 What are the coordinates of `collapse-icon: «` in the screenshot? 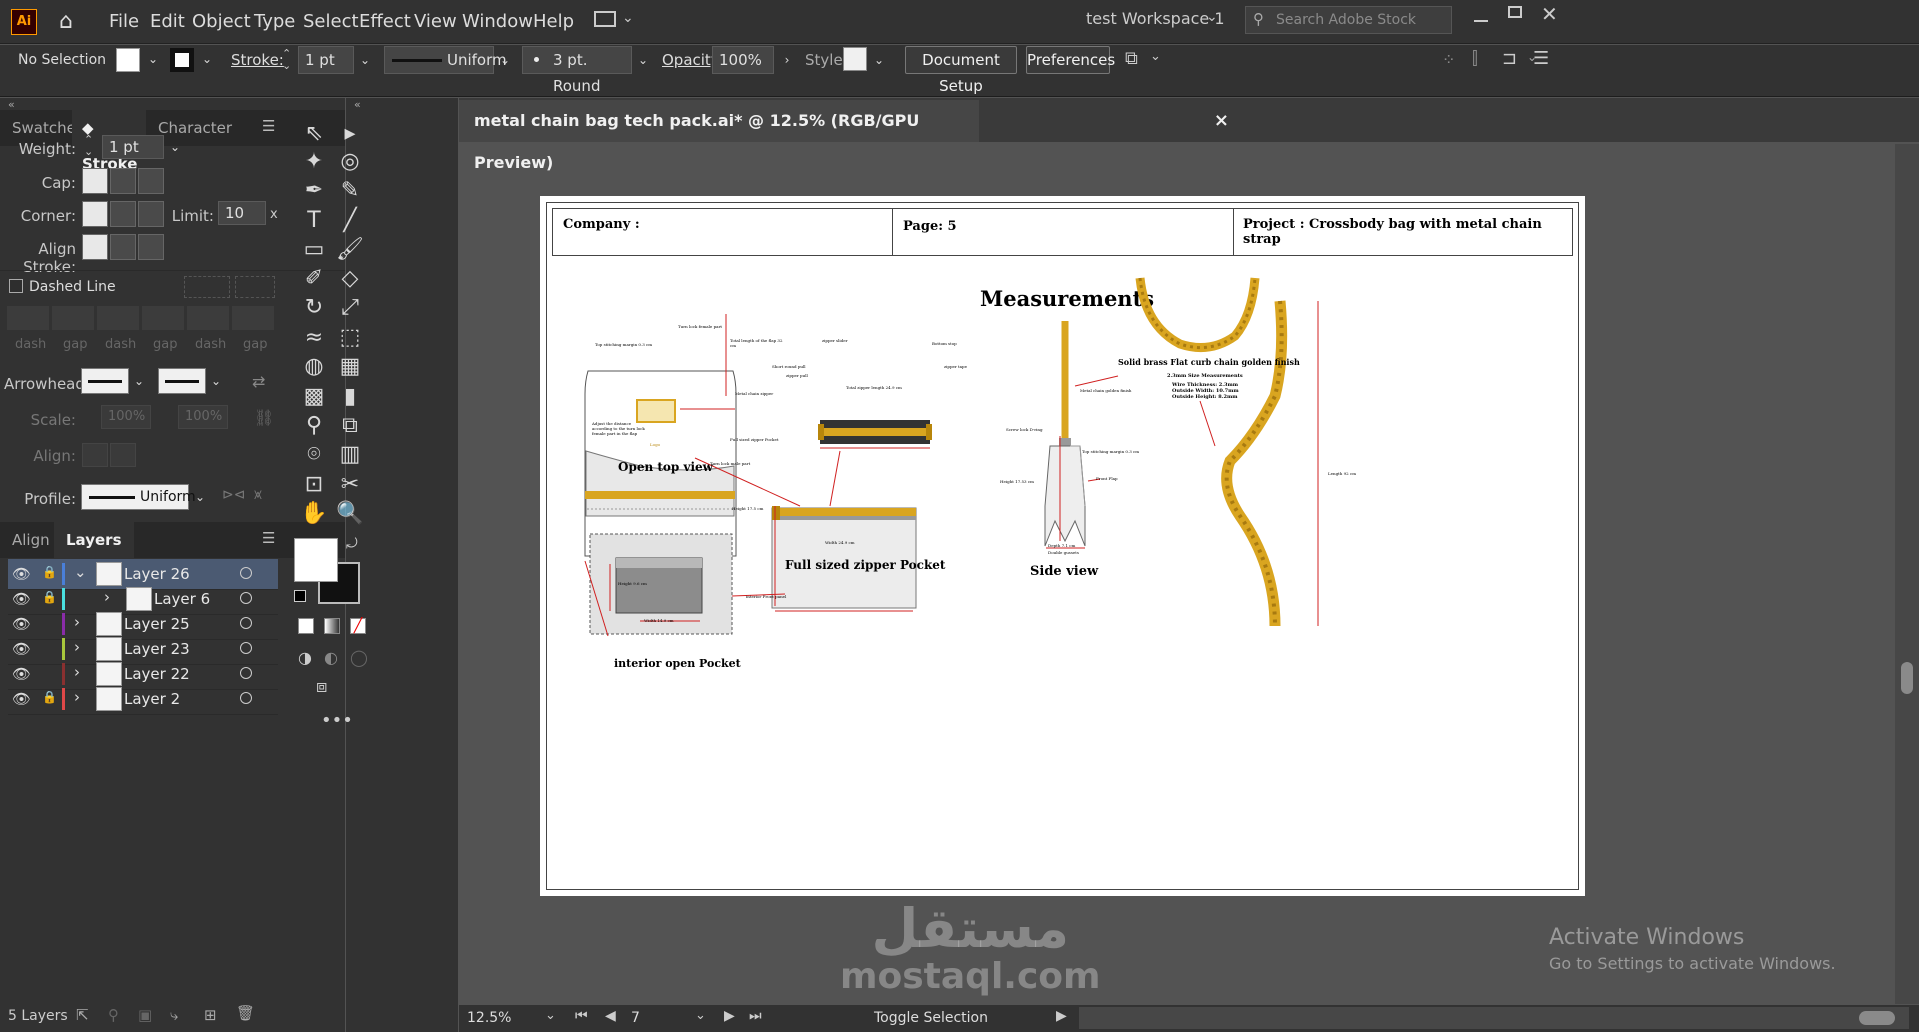 It's located at (357, 104).